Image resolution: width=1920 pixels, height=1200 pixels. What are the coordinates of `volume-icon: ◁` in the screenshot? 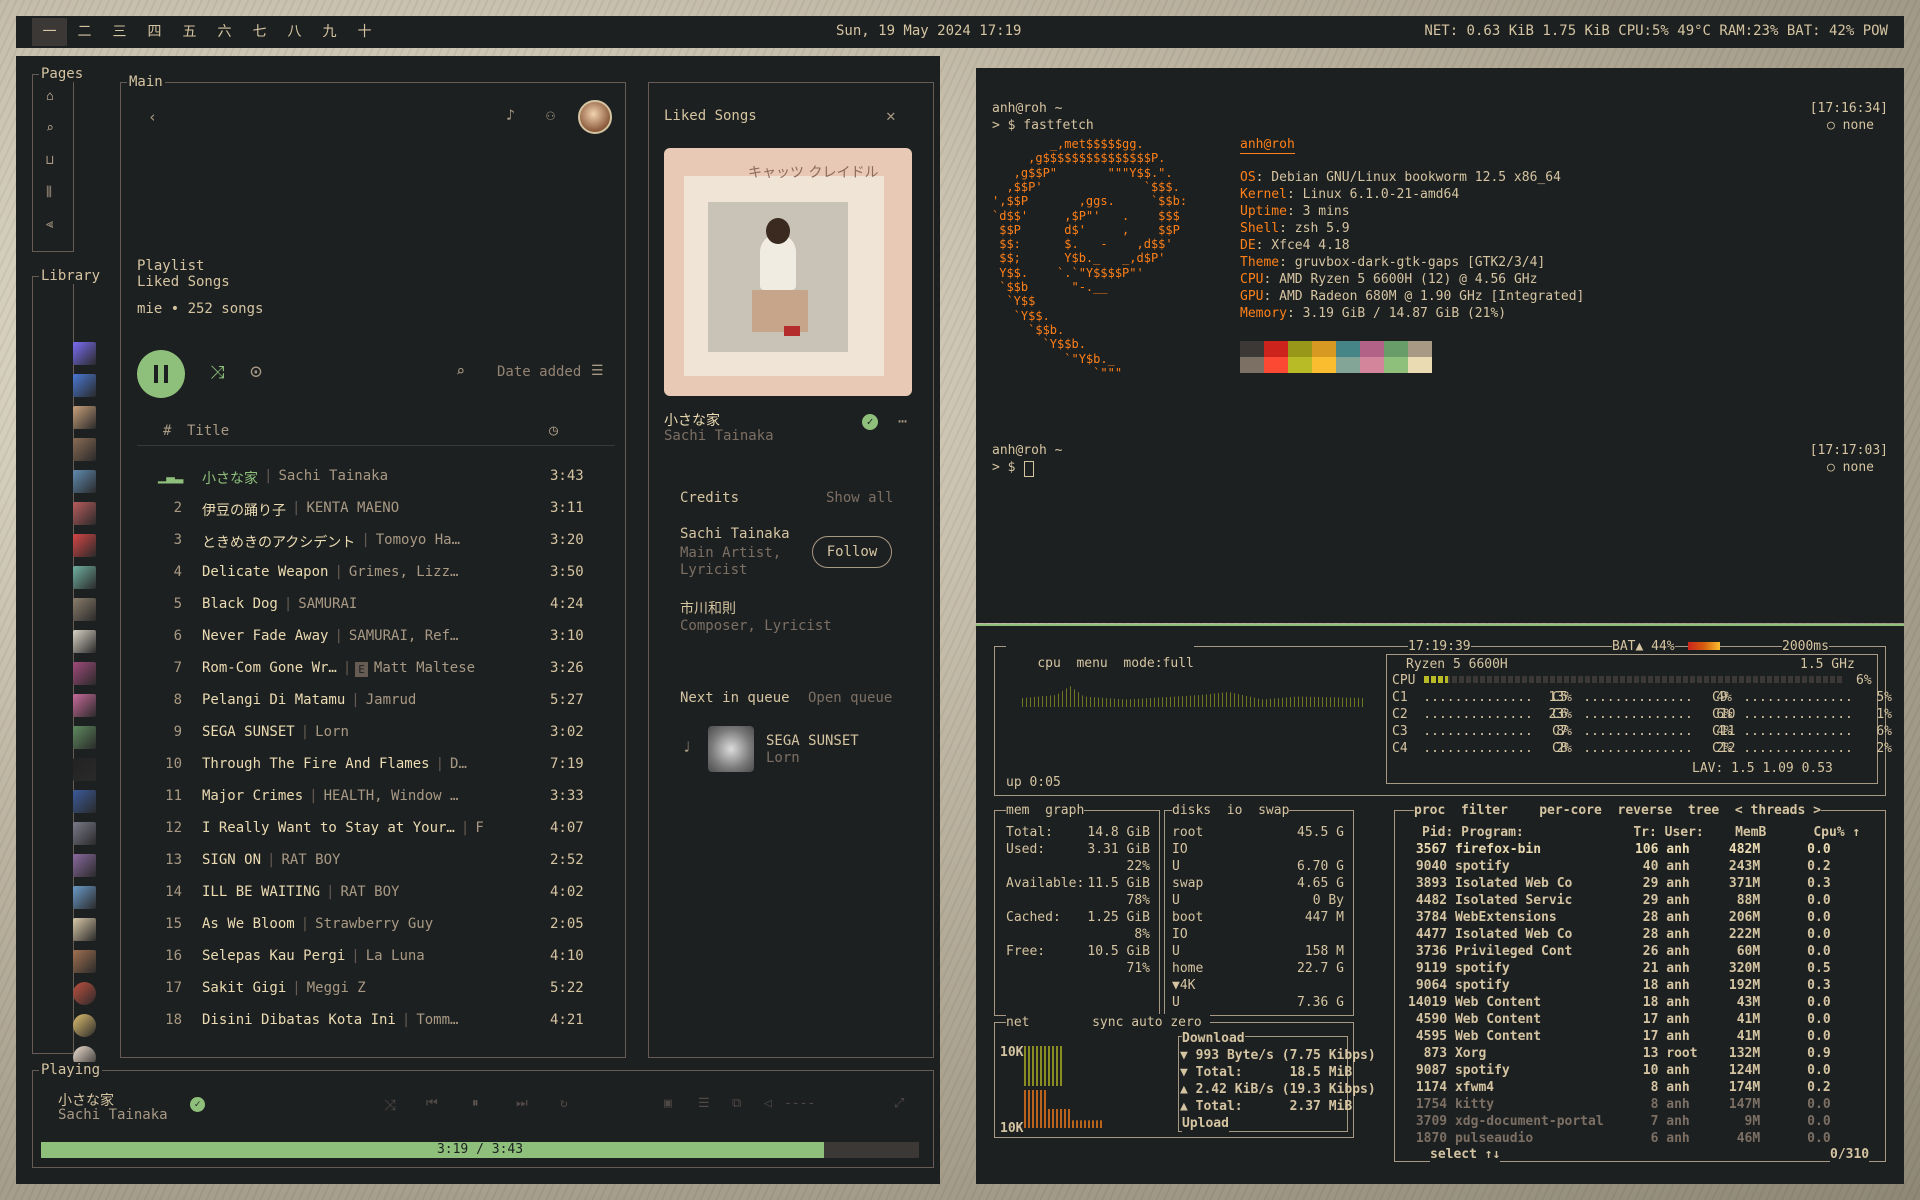 It's located at (768, 1103).